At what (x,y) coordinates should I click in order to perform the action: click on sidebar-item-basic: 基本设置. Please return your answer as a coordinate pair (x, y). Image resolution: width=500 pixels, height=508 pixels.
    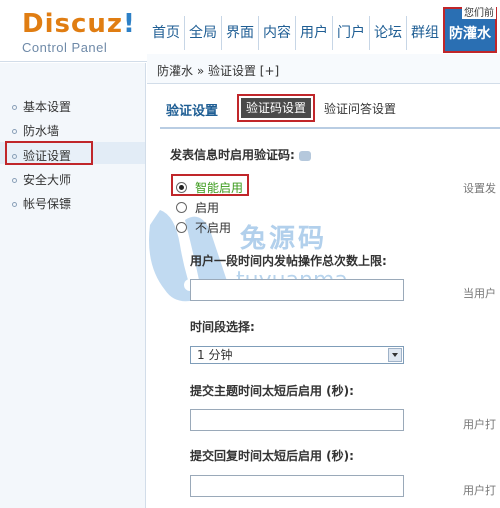
    Looking at the image, I should click on (41, 106).